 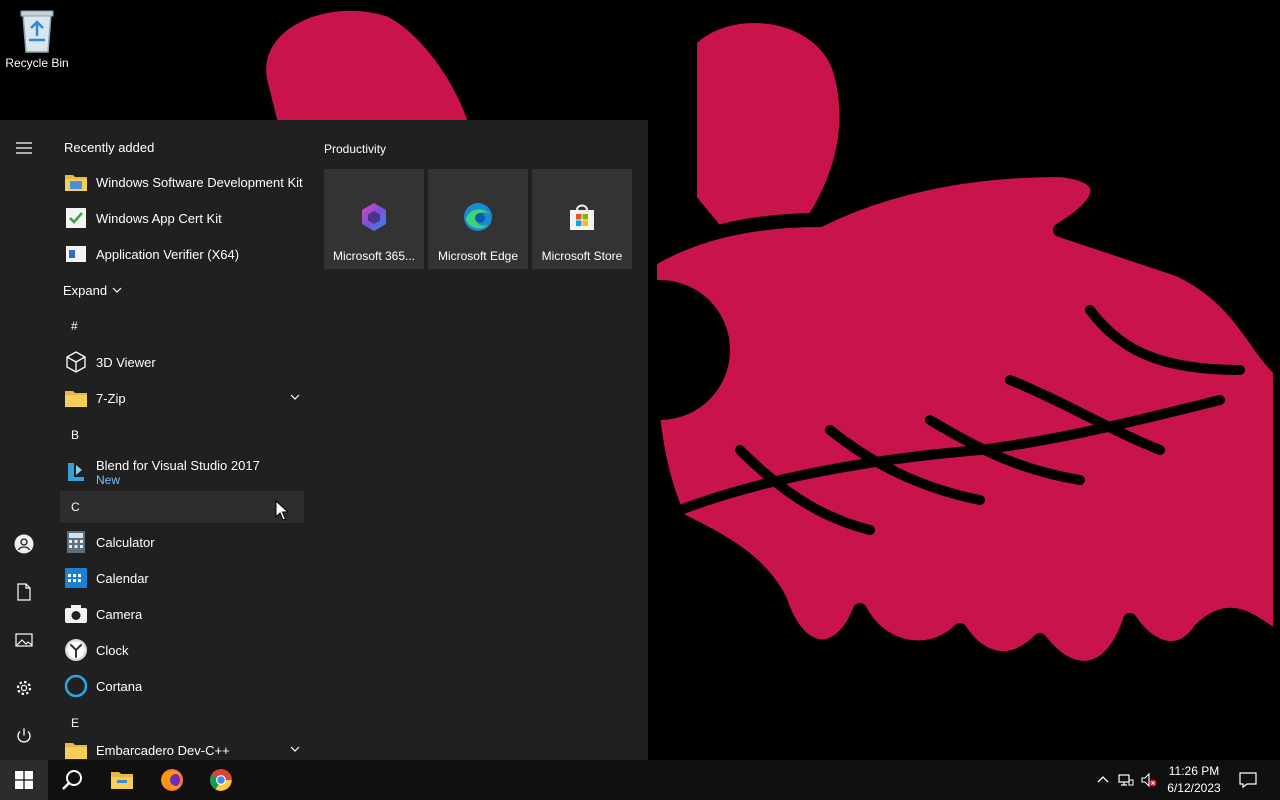 I want to click on app-calculator: Calculator, so click(x=182, y=542).